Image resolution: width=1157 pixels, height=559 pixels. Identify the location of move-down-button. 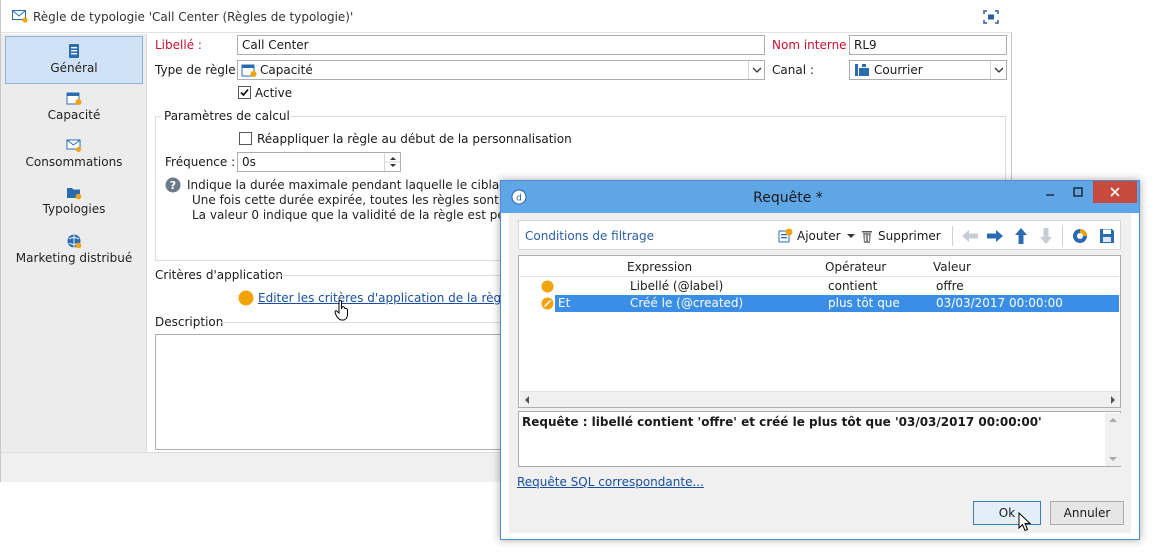
(1046, 236).